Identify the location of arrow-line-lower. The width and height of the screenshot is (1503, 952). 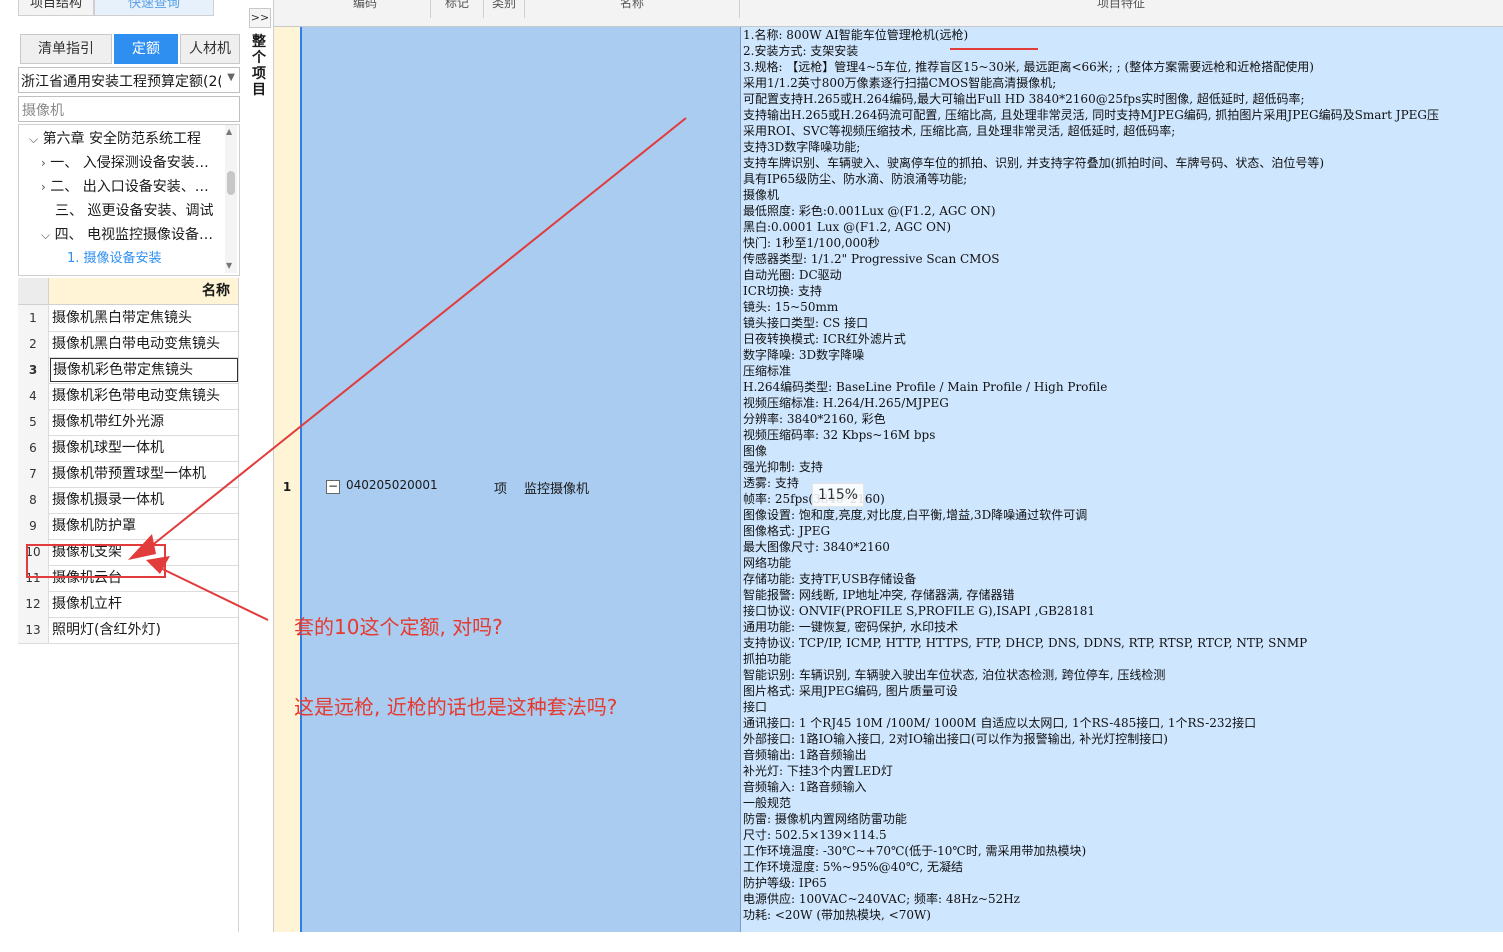
(209, 591).